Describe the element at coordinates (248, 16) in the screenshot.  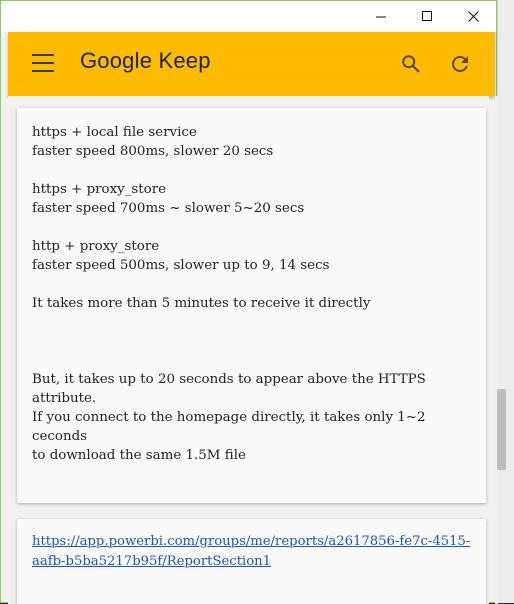
I see `title-bar` at that location.